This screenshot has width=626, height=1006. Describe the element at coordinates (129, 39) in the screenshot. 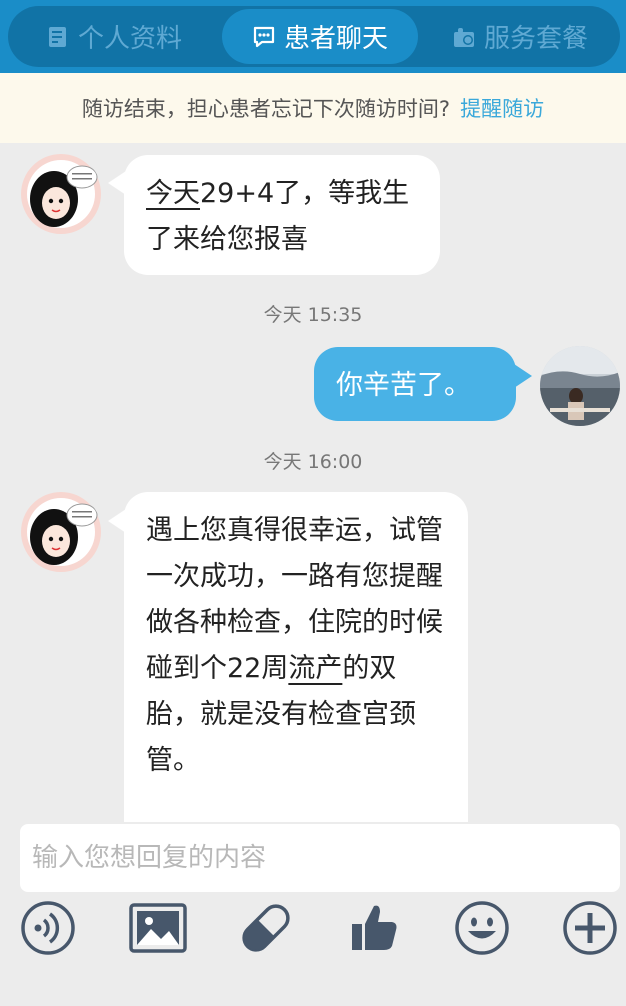

I see `tab-profile-label: 个人资料` at that location.